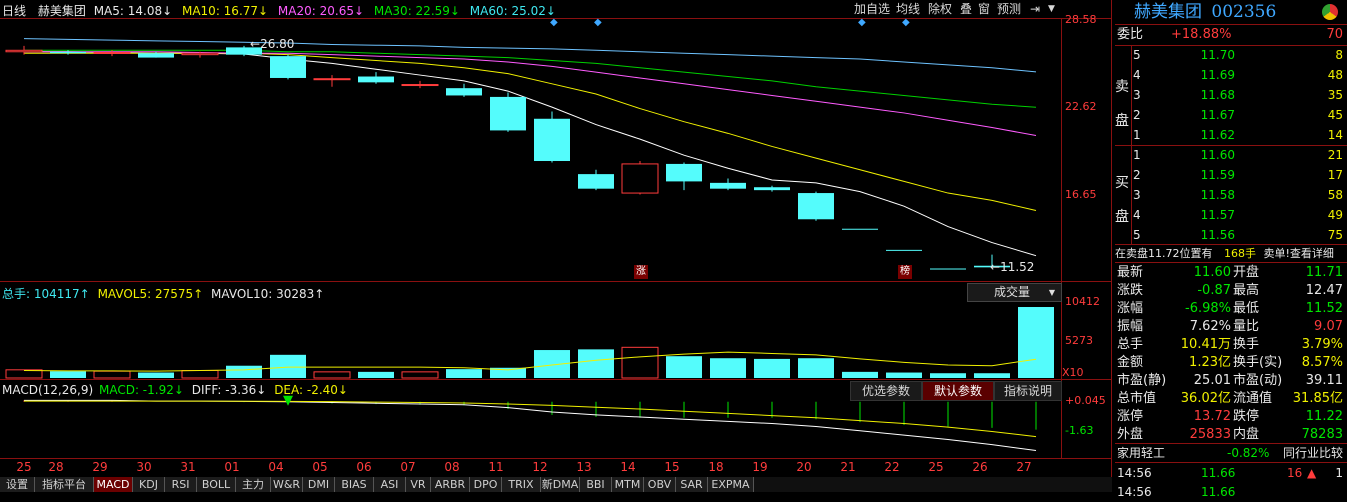 This screenshot has width=1347, height=502. Describe the element at coordinates (521, 484) in the screenshot. I see `indicator-tab: TRIX` at that location.